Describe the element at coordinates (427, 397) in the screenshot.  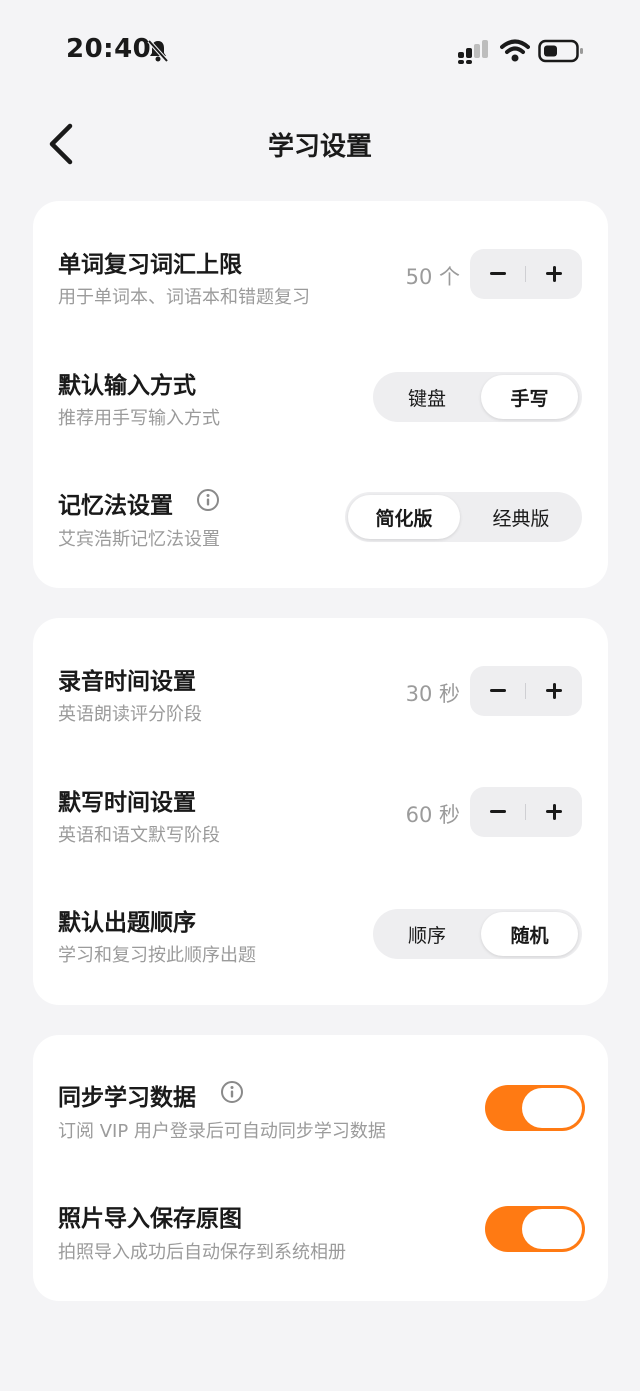
I see `option-keyboard: 键盘` at that location.